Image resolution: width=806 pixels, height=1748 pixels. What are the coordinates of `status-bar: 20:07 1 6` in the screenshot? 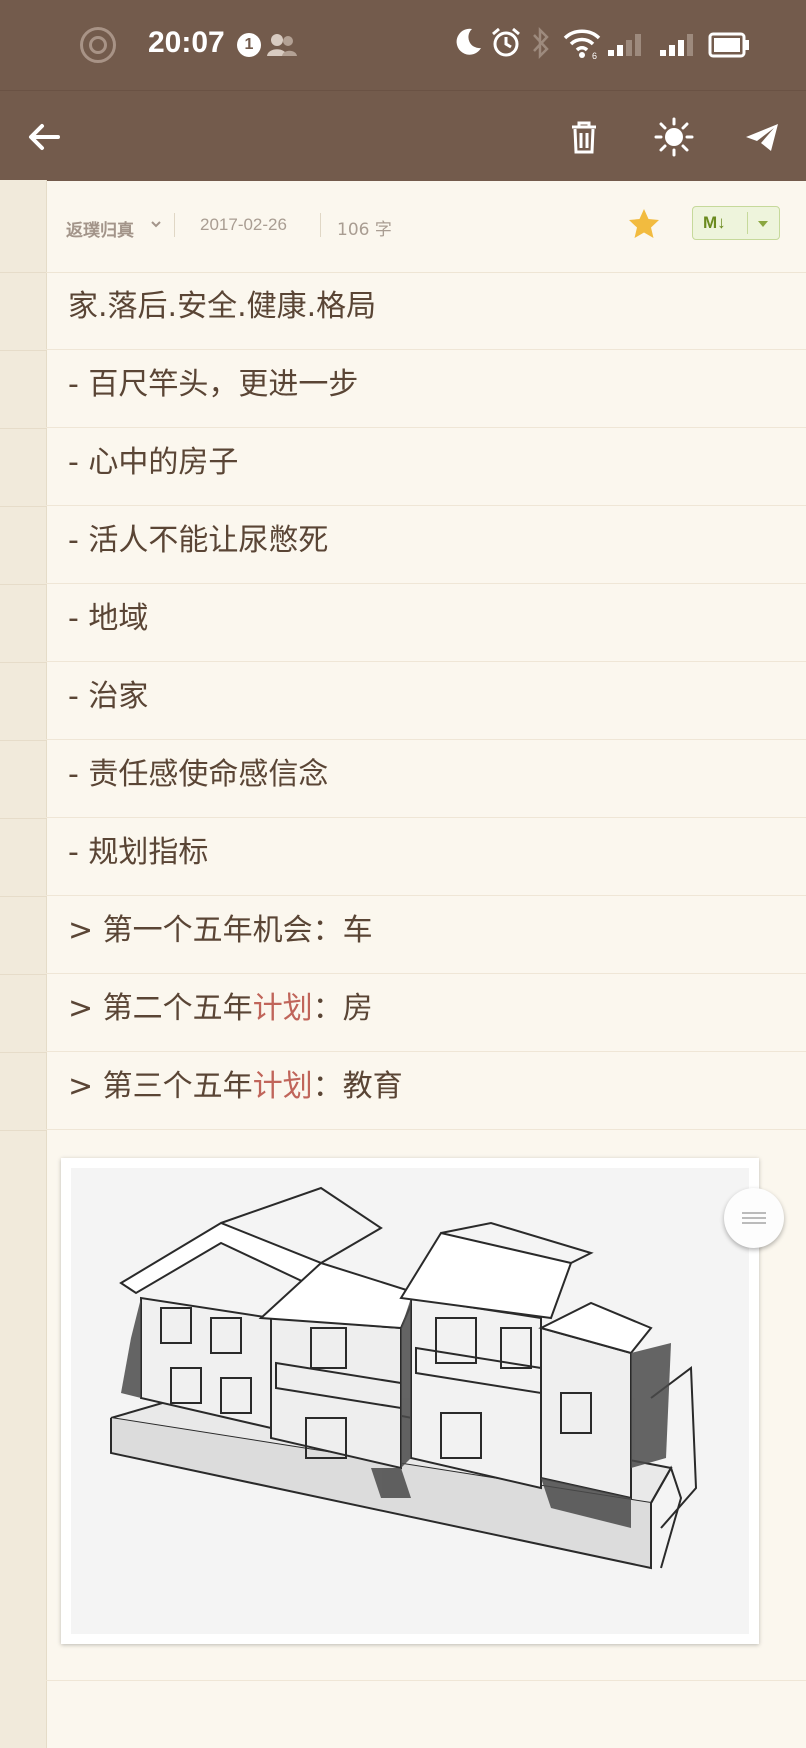 It's located at (403, 45).